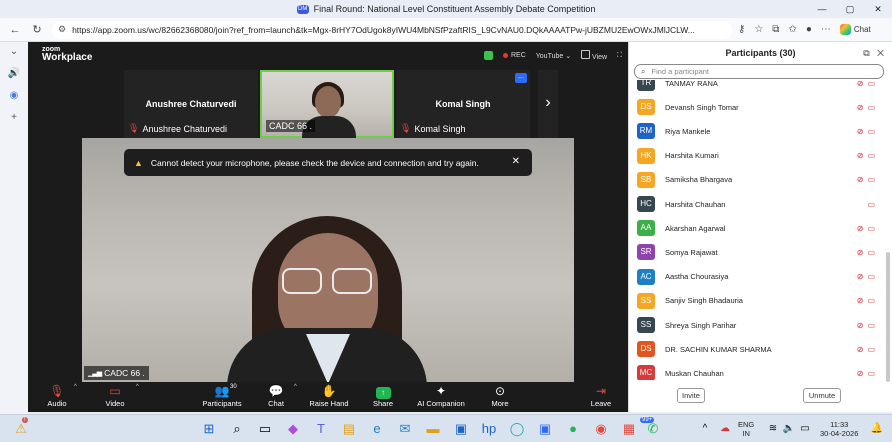 The height and width of the screenshot is (442, 892). Describe the element at coordinates (405, 429) in the screenshot. I see `mail-icon: ✉` at that location.